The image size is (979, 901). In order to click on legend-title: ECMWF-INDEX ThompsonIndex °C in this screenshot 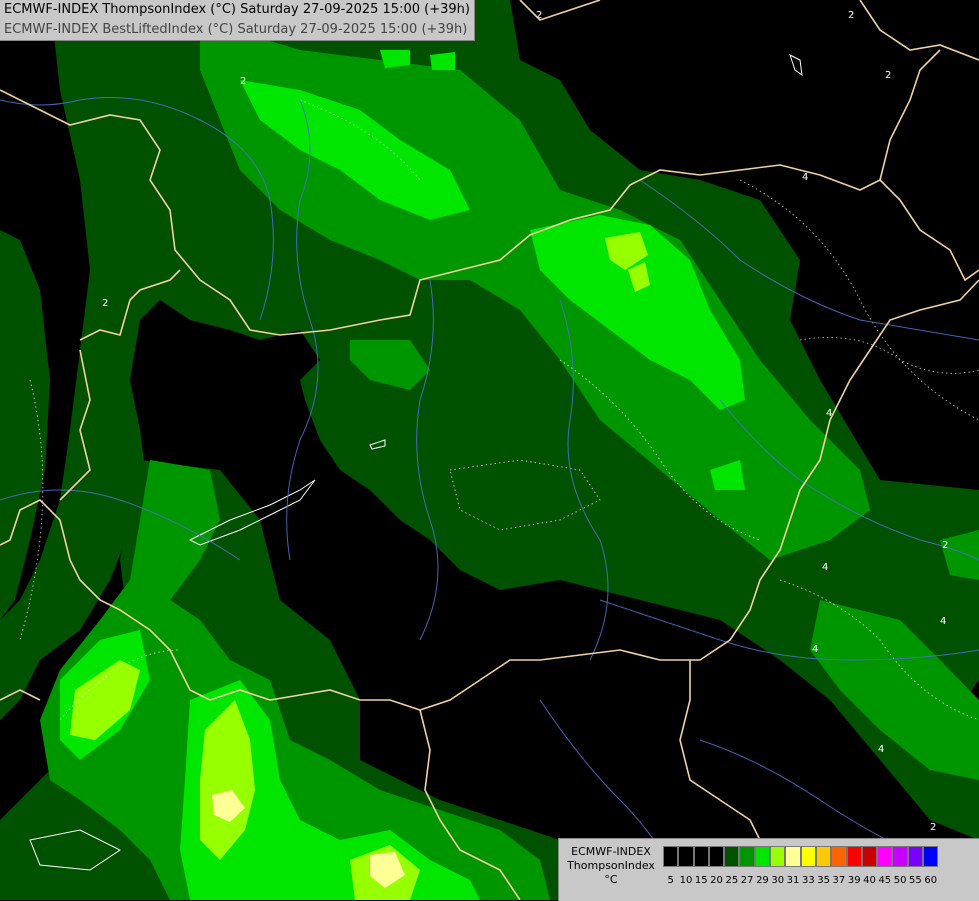, I will do `click(611, 866)`.